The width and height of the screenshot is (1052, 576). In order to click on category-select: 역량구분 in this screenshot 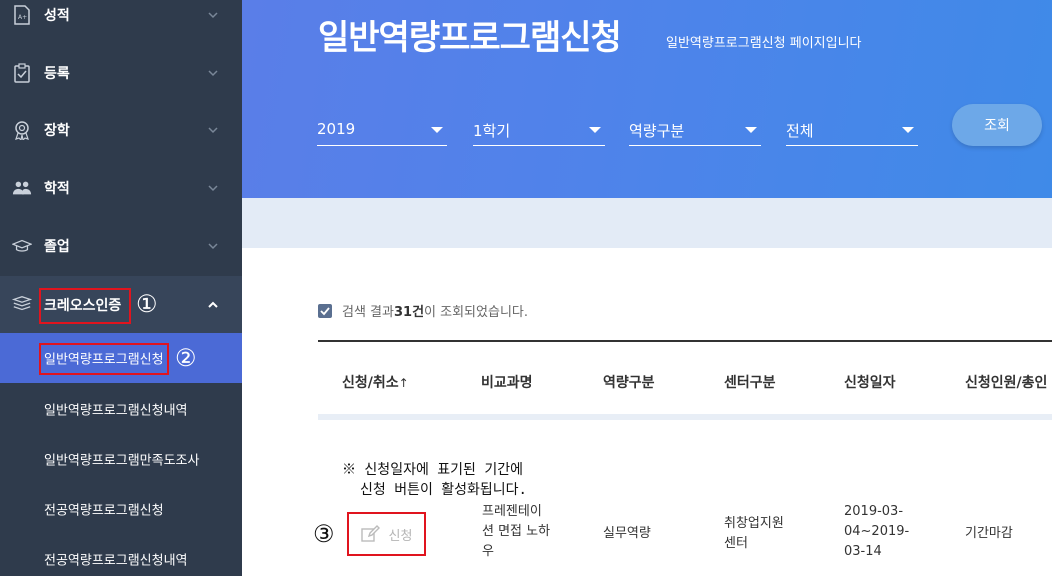, I will do `click(695, 129)`.